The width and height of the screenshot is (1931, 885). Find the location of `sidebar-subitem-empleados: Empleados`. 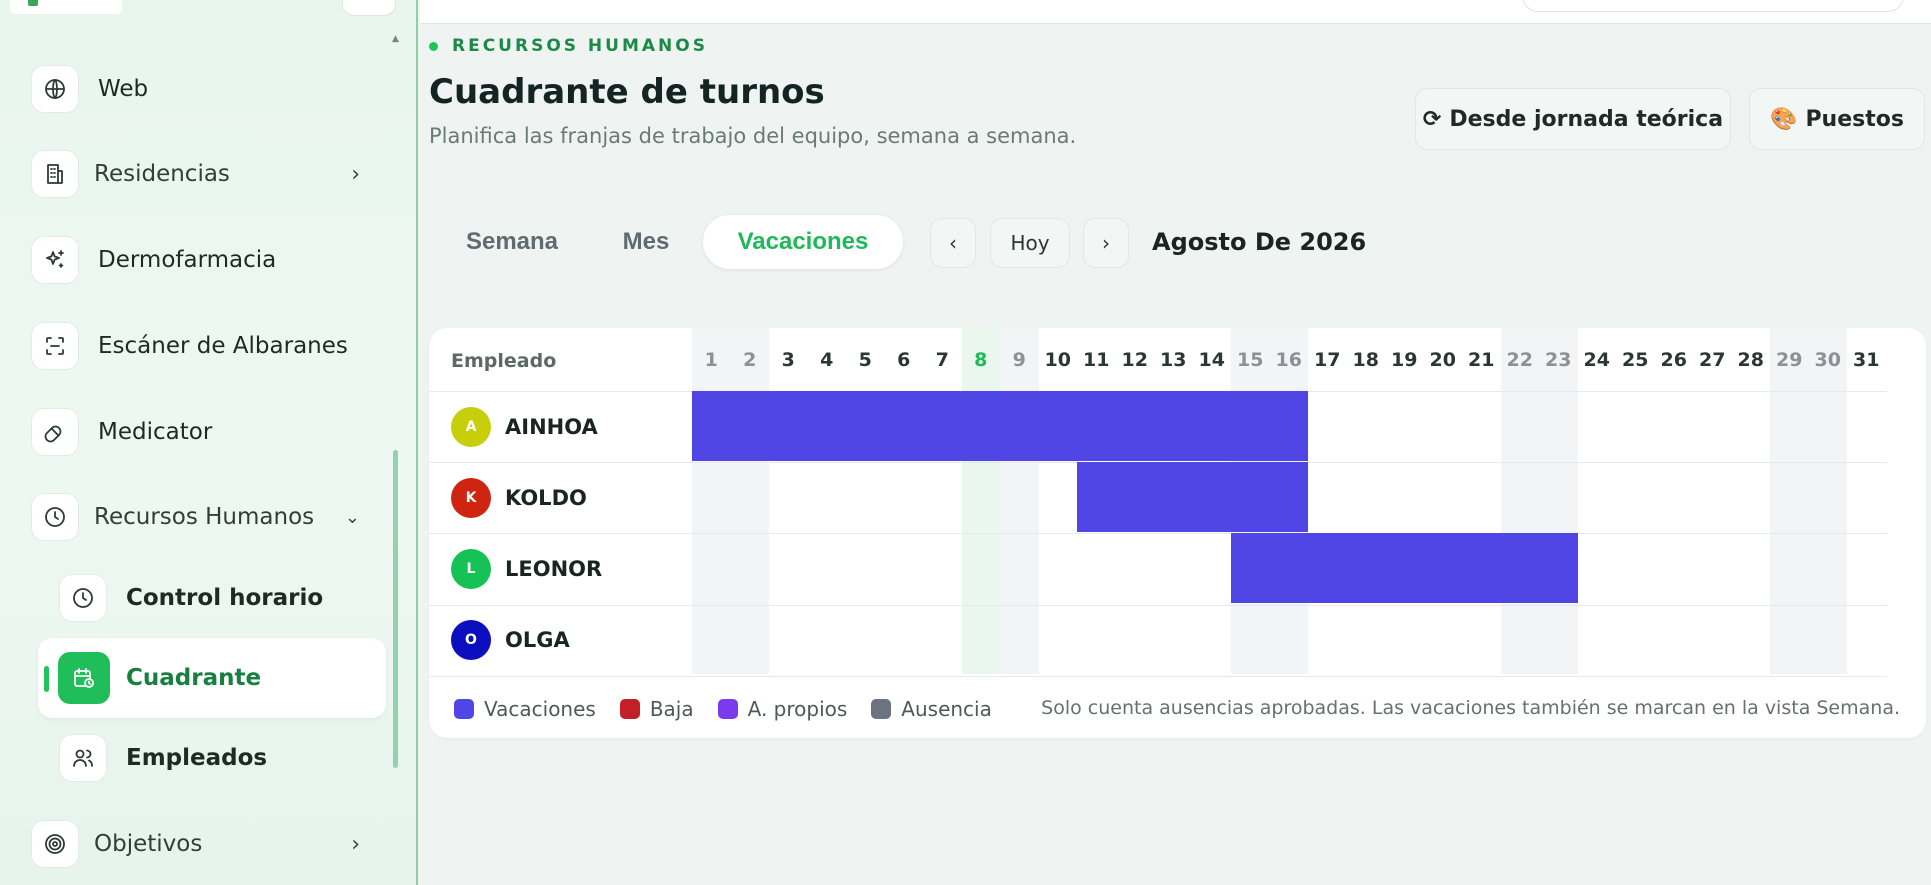

sidebar-subitem-empleados: Empleados is located at coordinates (222, 758).